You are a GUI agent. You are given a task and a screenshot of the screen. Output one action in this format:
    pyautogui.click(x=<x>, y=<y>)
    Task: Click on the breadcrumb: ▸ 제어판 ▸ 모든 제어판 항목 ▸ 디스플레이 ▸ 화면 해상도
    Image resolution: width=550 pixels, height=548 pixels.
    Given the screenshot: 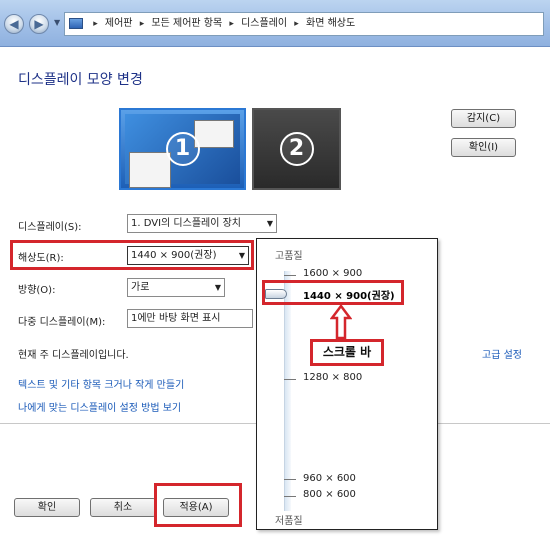 What is the action you would take?
    pyautogui.click(x=304, y=24)
    